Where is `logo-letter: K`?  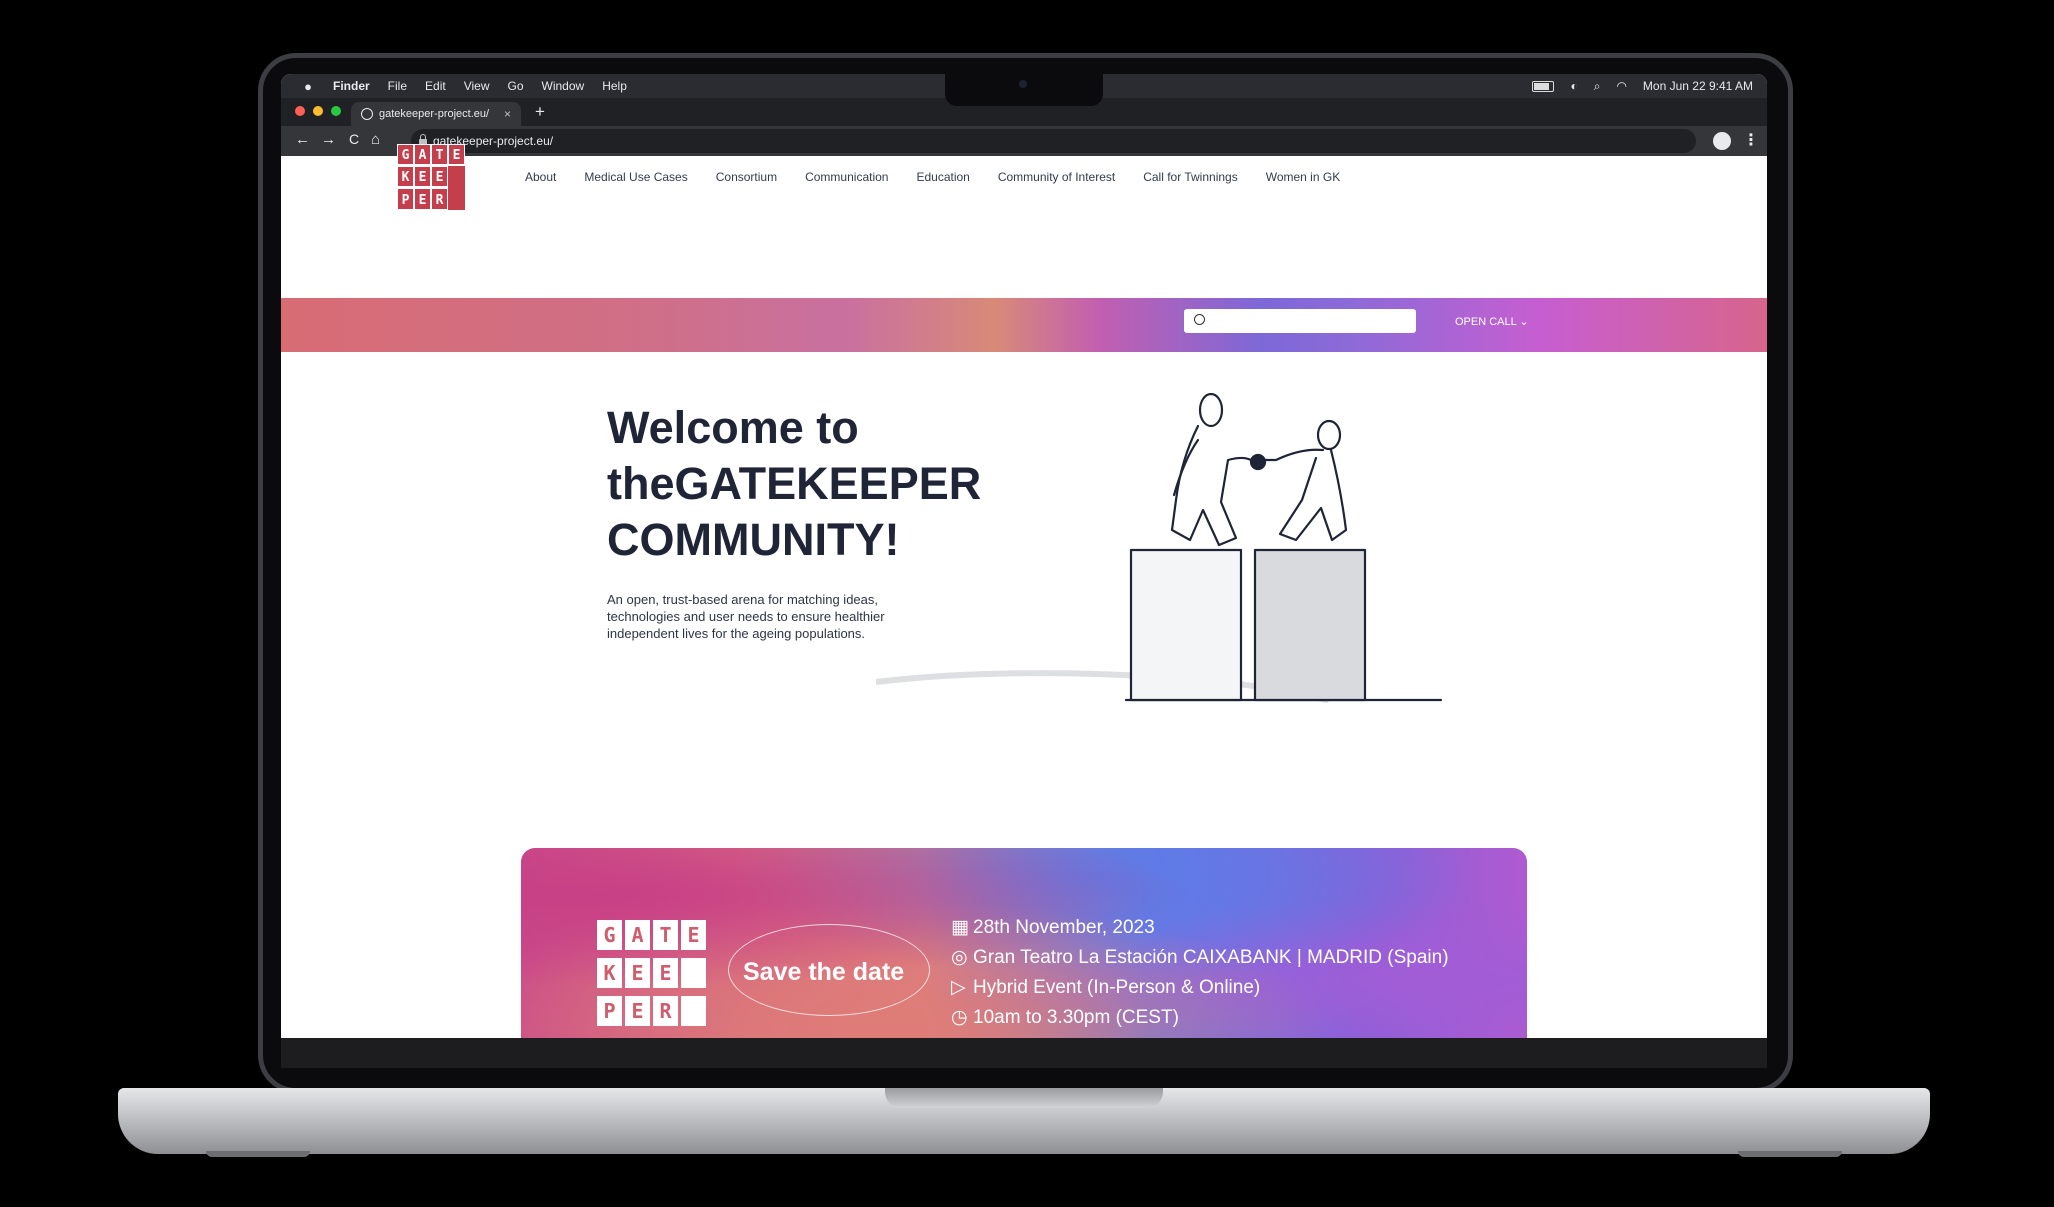
logo-letter: K is located at coordinates (406, 177).